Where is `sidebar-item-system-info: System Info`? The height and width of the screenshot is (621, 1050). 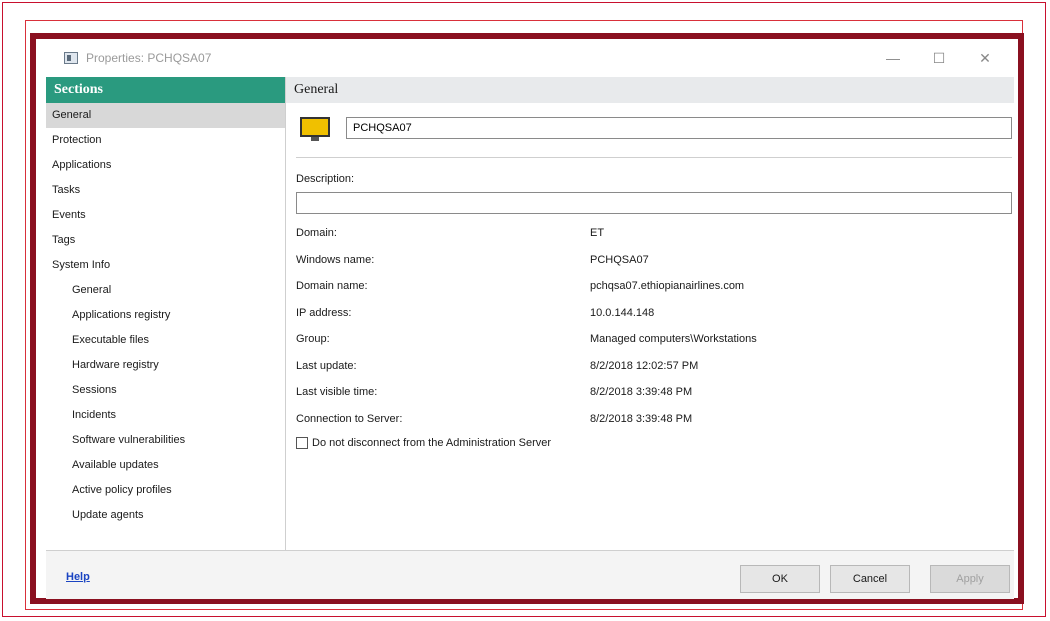 sidebar-item-system-info: System Info is located at coordinates (165, 265).